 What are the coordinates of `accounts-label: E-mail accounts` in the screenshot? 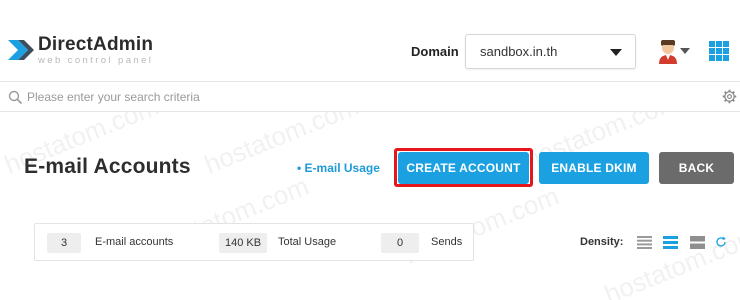 It's located at (134, 242).